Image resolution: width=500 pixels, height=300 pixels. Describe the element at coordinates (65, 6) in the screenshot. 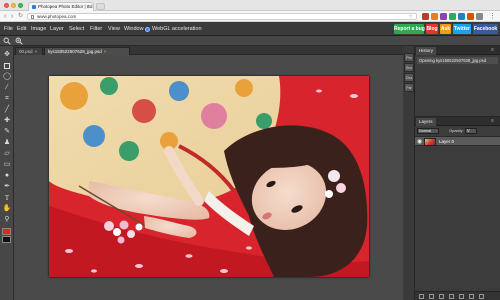

I see `browser-tab-title: Photopea Photo Editor | Ed` at that location.